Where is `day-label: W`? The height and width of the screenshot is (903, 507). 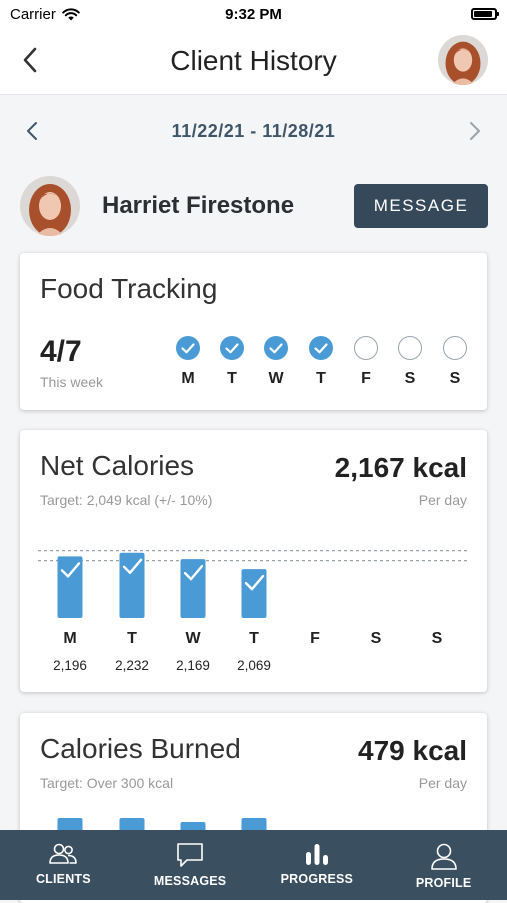 day-label: W is located at coordinates (276, 378).